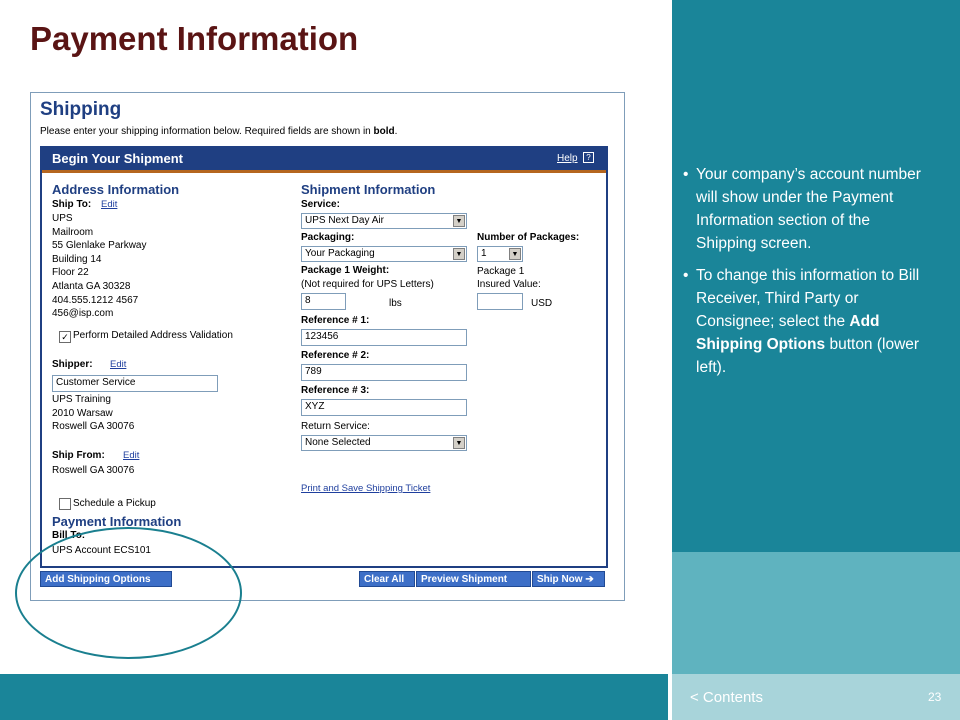  Describe the element at coordinates (340, 253) in the screenshot. I see `packaging-value: Your Packaging` at that location.